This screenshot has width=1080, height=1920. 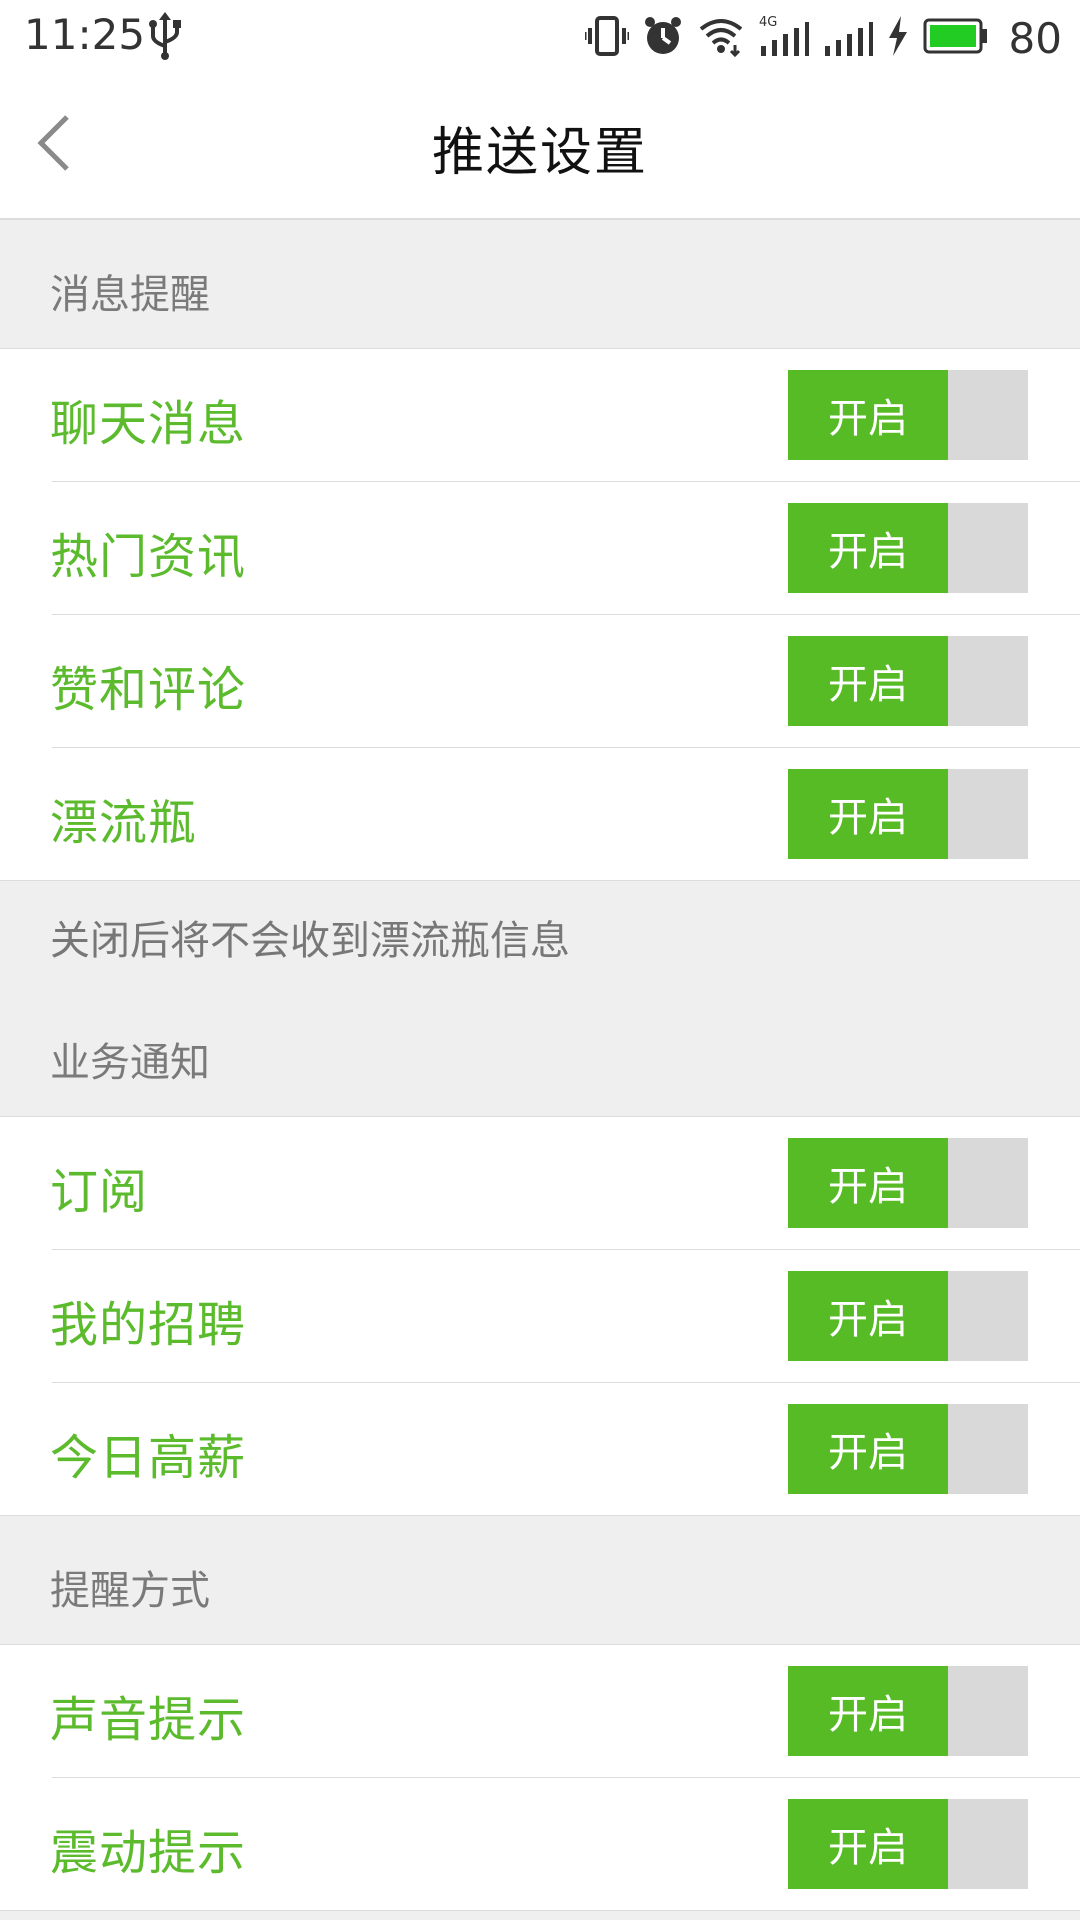 What do you see at coordinates (130, 1063) in the screenshot?
I see `section-title: 业务通知` at bounding box center [130, 1063].